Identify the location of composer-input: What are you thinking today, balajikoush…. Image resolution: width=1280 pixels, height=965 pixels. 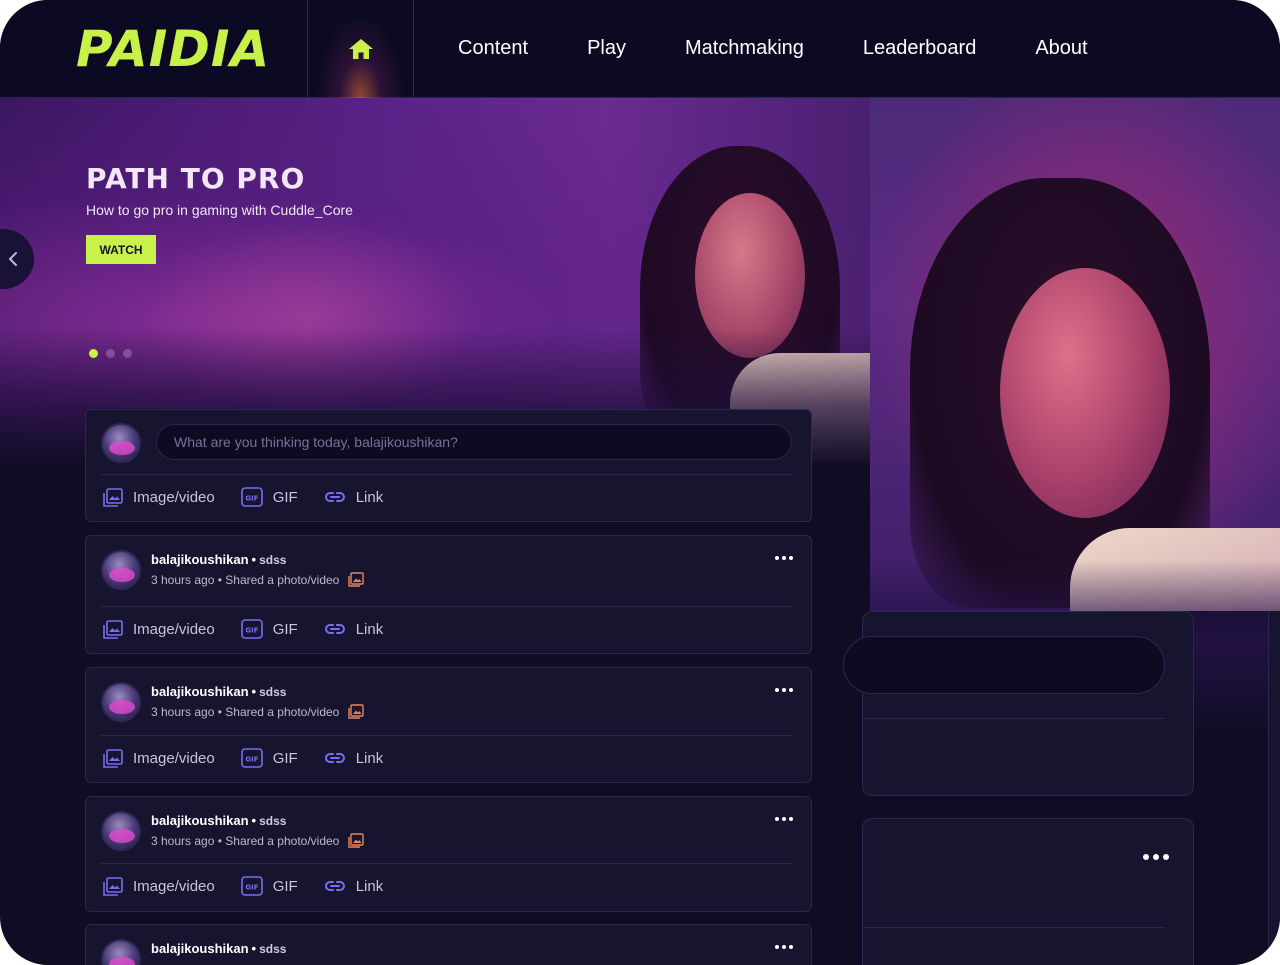
(474, 442).